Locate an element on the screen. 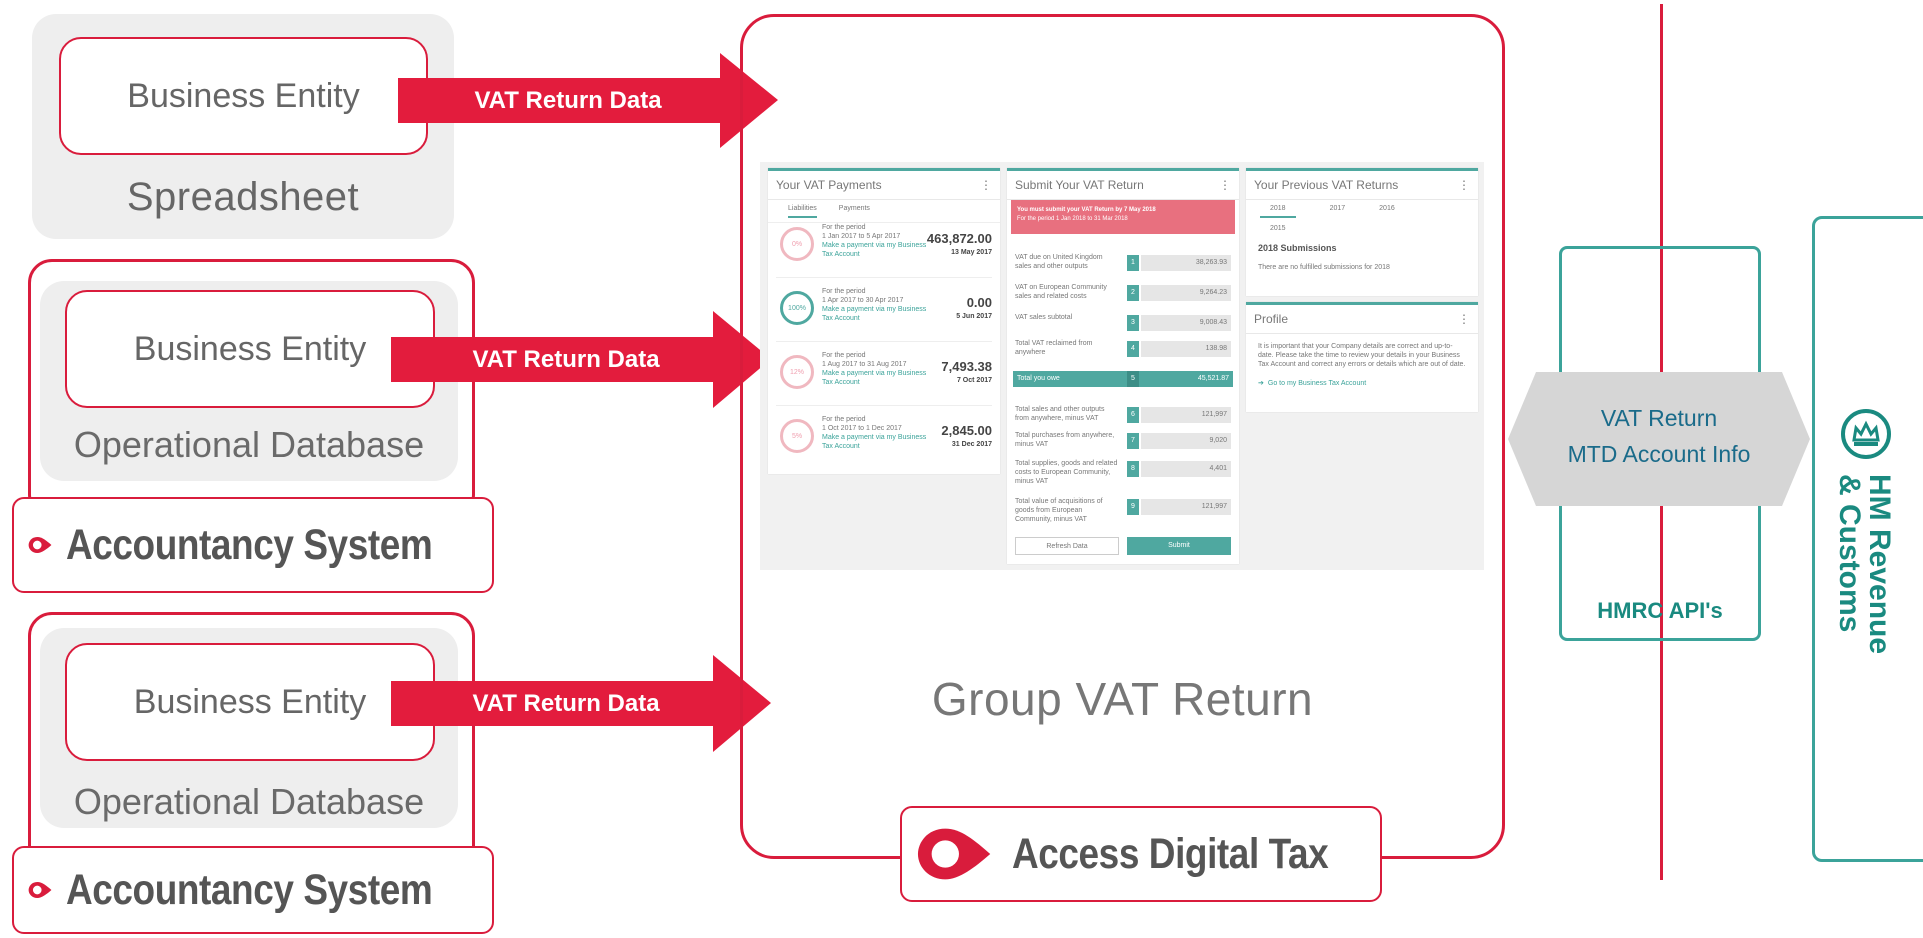  due-date: 13 May 2017 is located at coordinates (971, 252).